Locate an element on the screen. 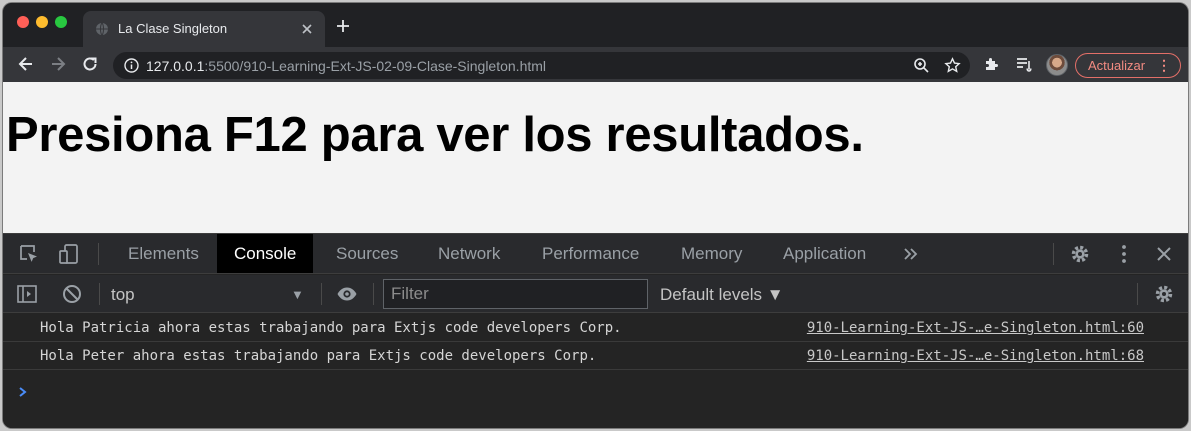 Image resolution: width=1191 pixels, height=431 pixels. bookmark-star-icon is located at coordinates (952, 65).